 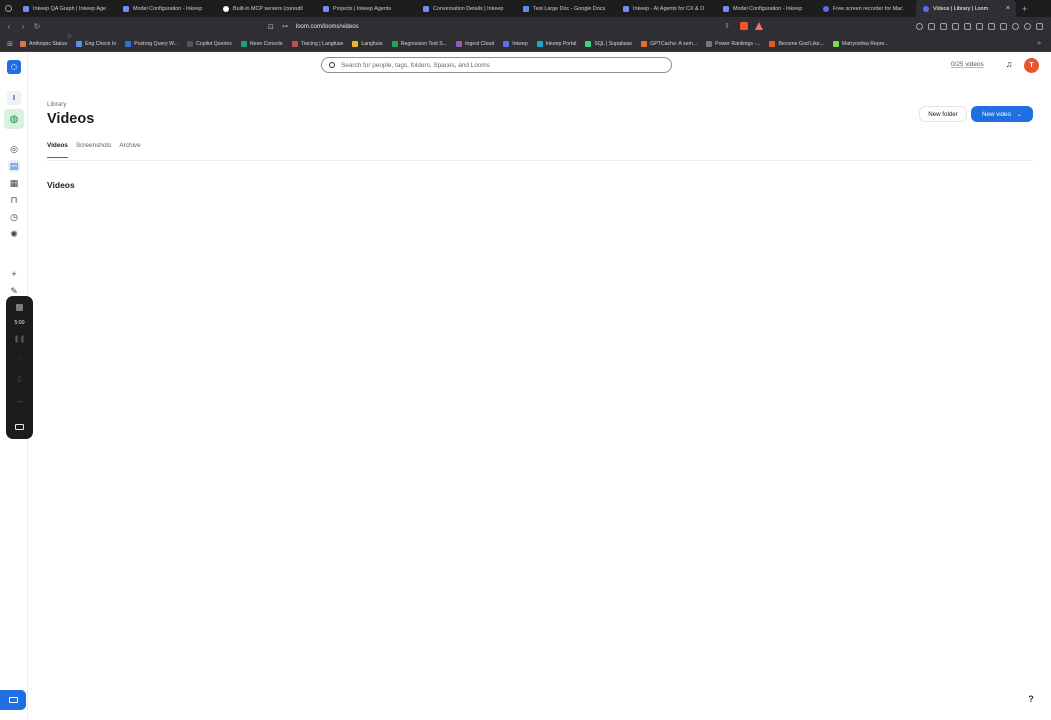 What do you see at coordinates (19, 402) in the screenshot?
I see `draw-tool-icon: ⇿` at bounding box center [19, 402].